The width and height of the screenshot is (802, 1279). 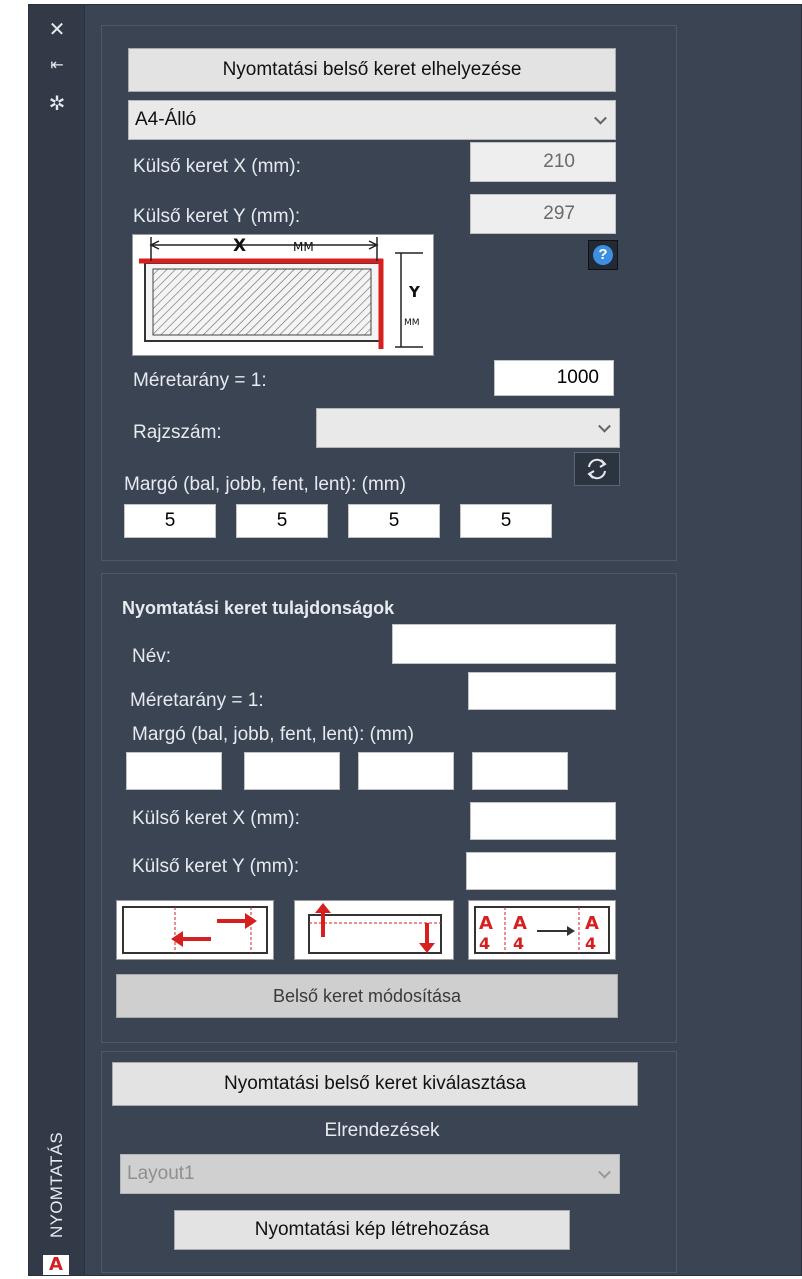 What do you see at coordinates (258, 608) in the screenshot?
I see `frame-properties-title: Nyomtatási keret tulajdonságok` at bounding box center [258, 608].